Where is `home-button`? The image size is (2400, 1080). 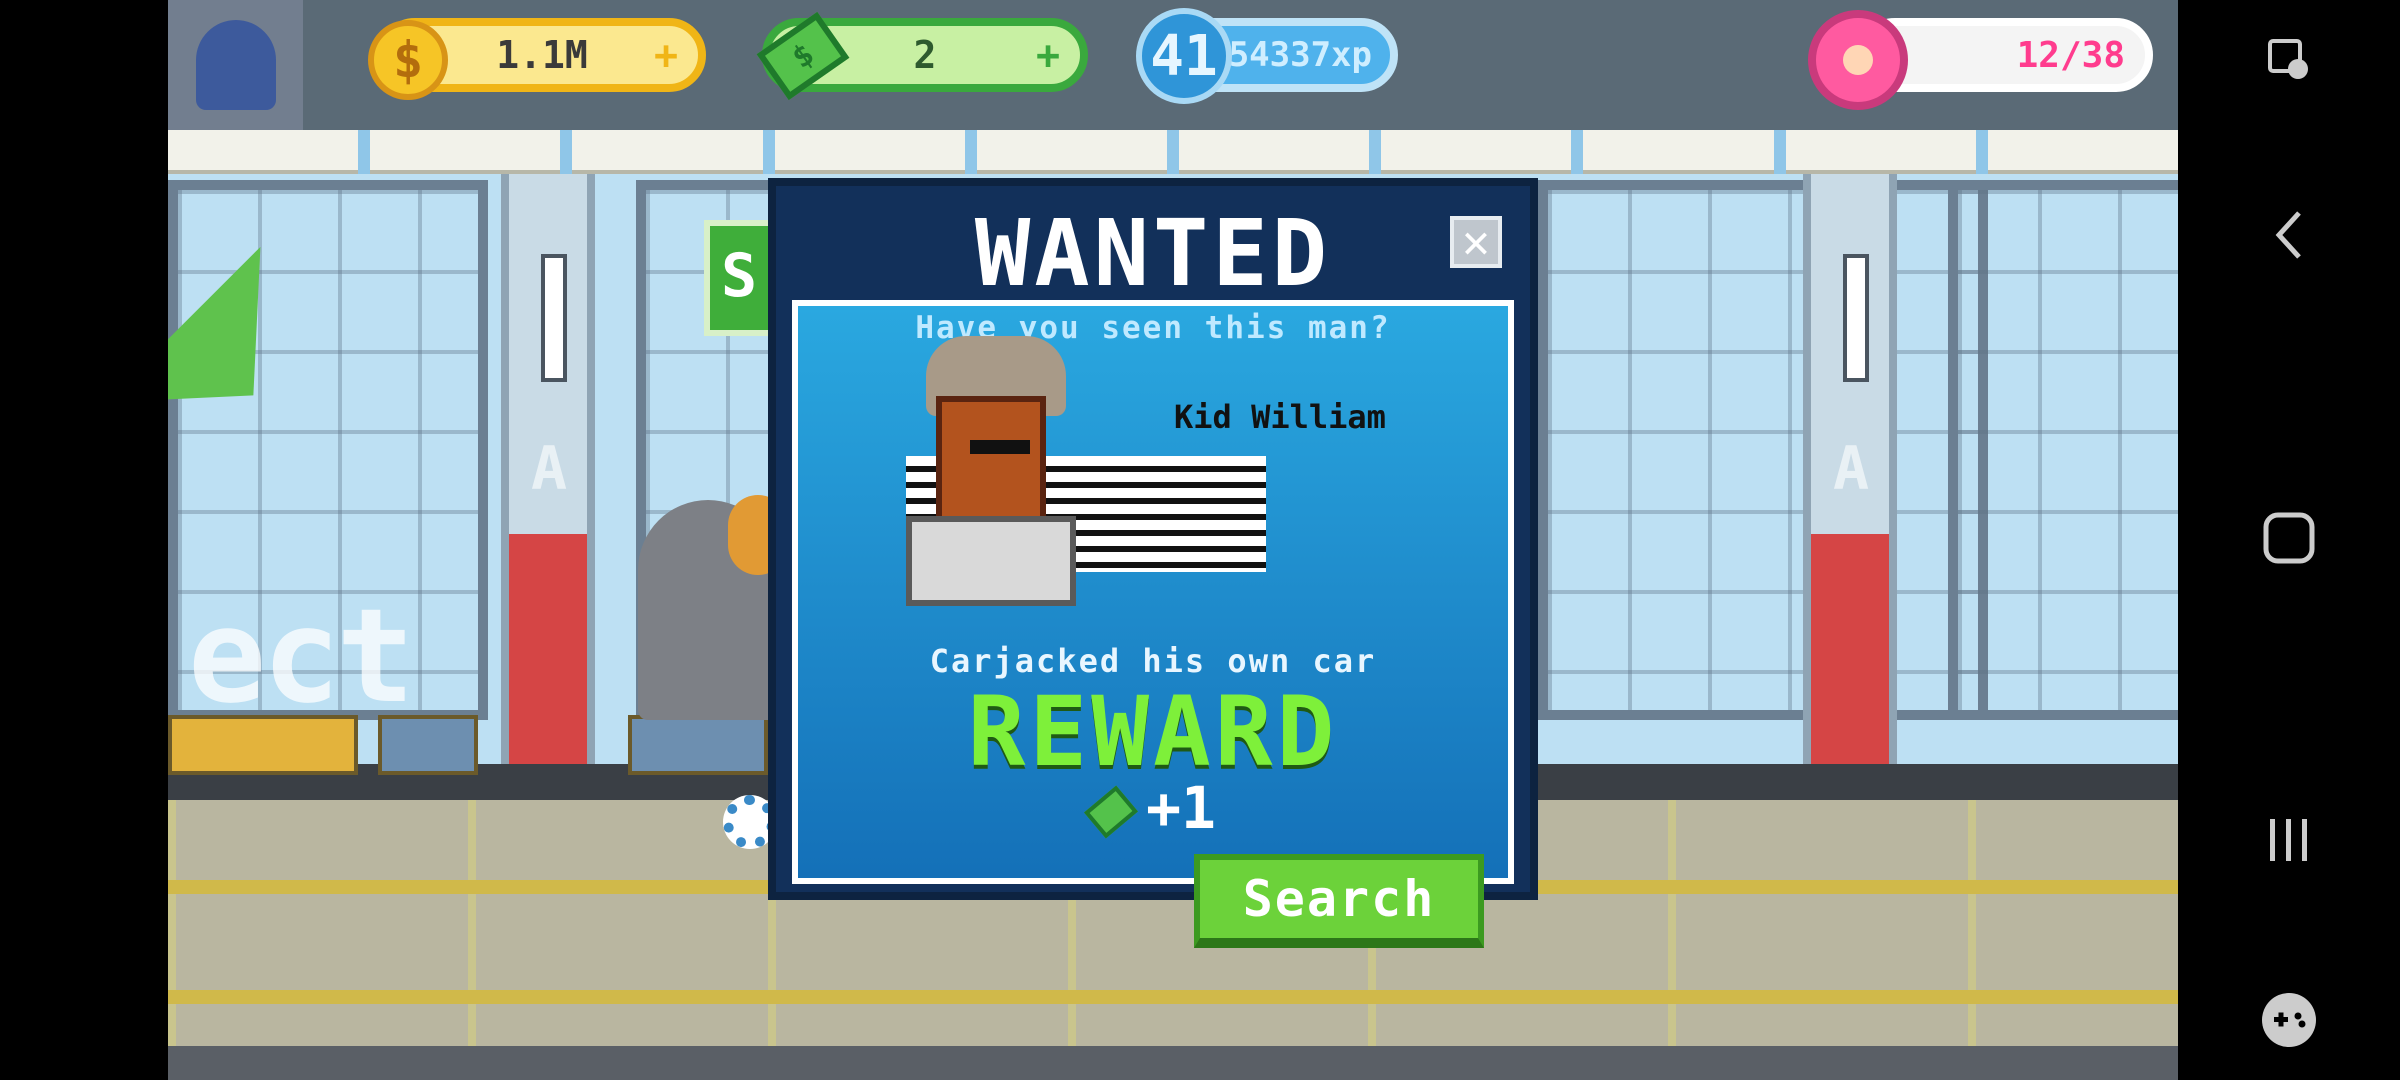 home-button is located at coordinates (2289, 538).